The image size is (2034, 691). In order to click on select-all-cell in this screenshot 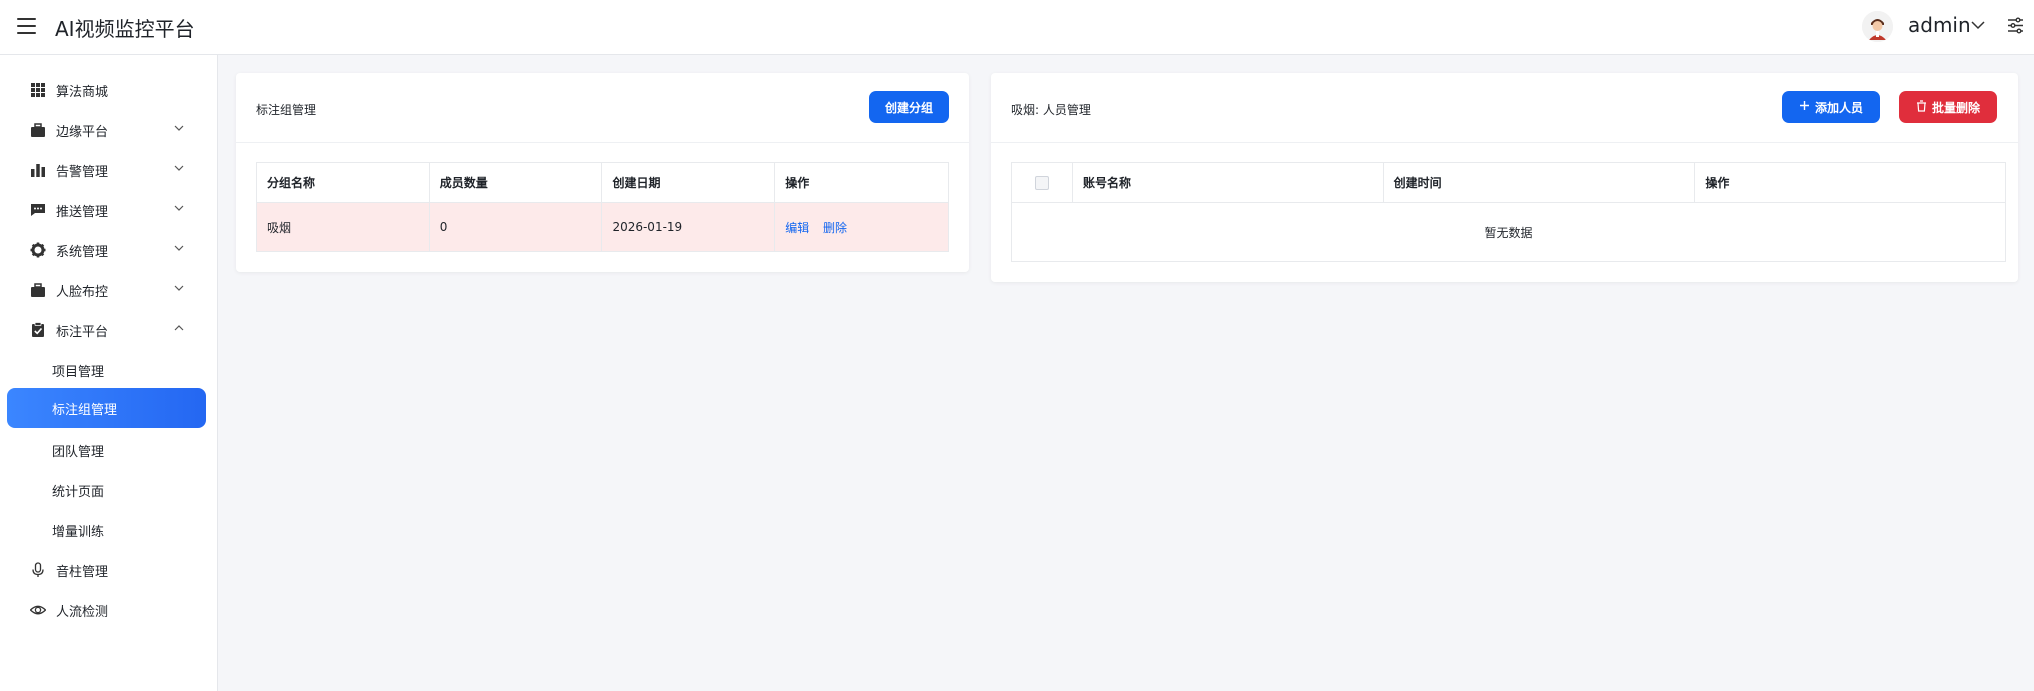, I will do `click(1042, 182)`.